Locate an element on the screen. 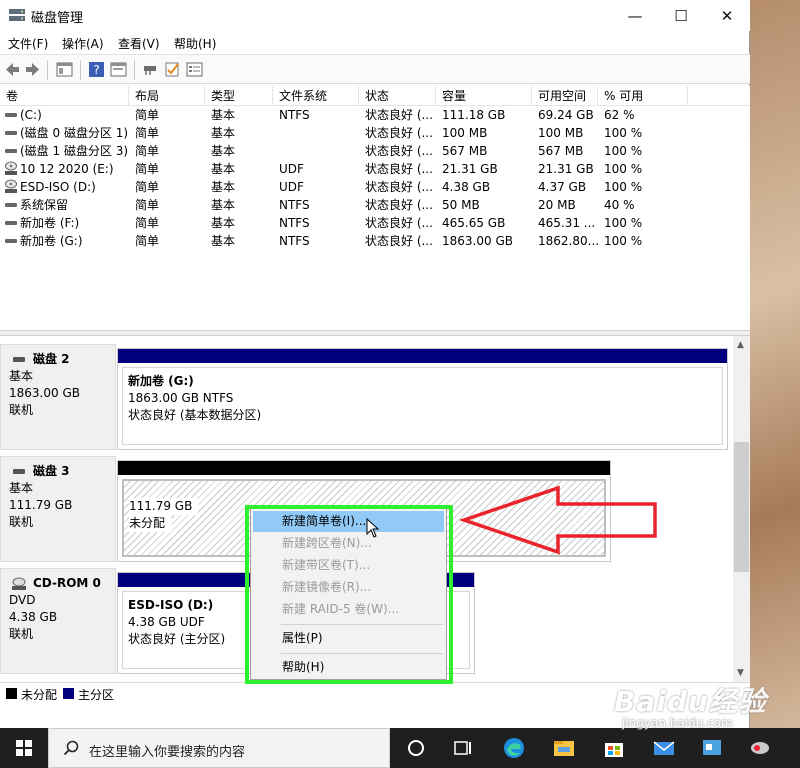 This screenshot has width=800, height=768. cell-capacity: 21.31 GB is located at coordinates (470, 169).